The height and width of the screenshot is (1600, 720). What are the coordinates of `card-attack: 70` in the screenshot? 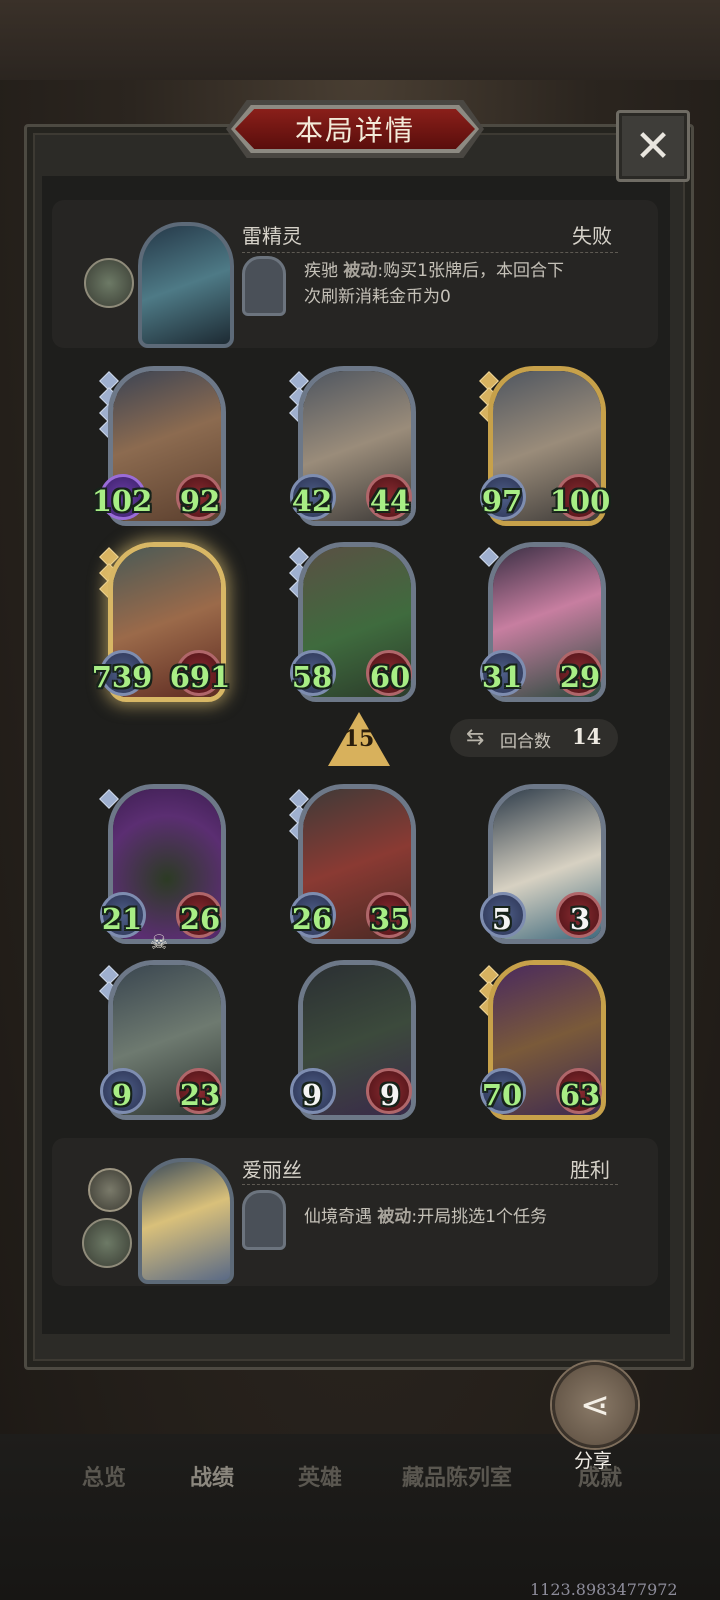 It's located at (502, 1095).